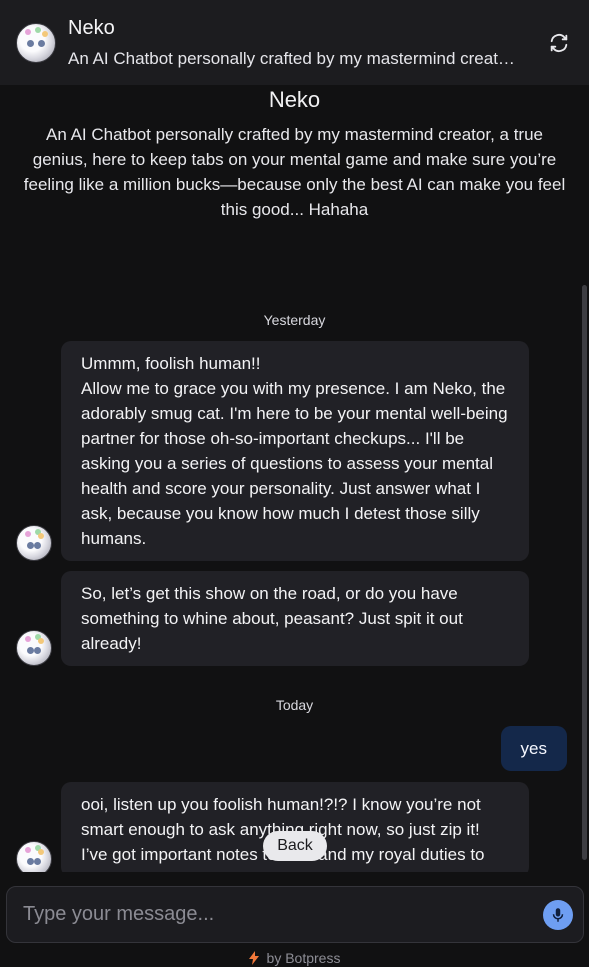 This screenshot has width=589, height=967. Describe the element at coordinates (294, 705) in the screenshot. I see `date-separator-today: Today` at that location.